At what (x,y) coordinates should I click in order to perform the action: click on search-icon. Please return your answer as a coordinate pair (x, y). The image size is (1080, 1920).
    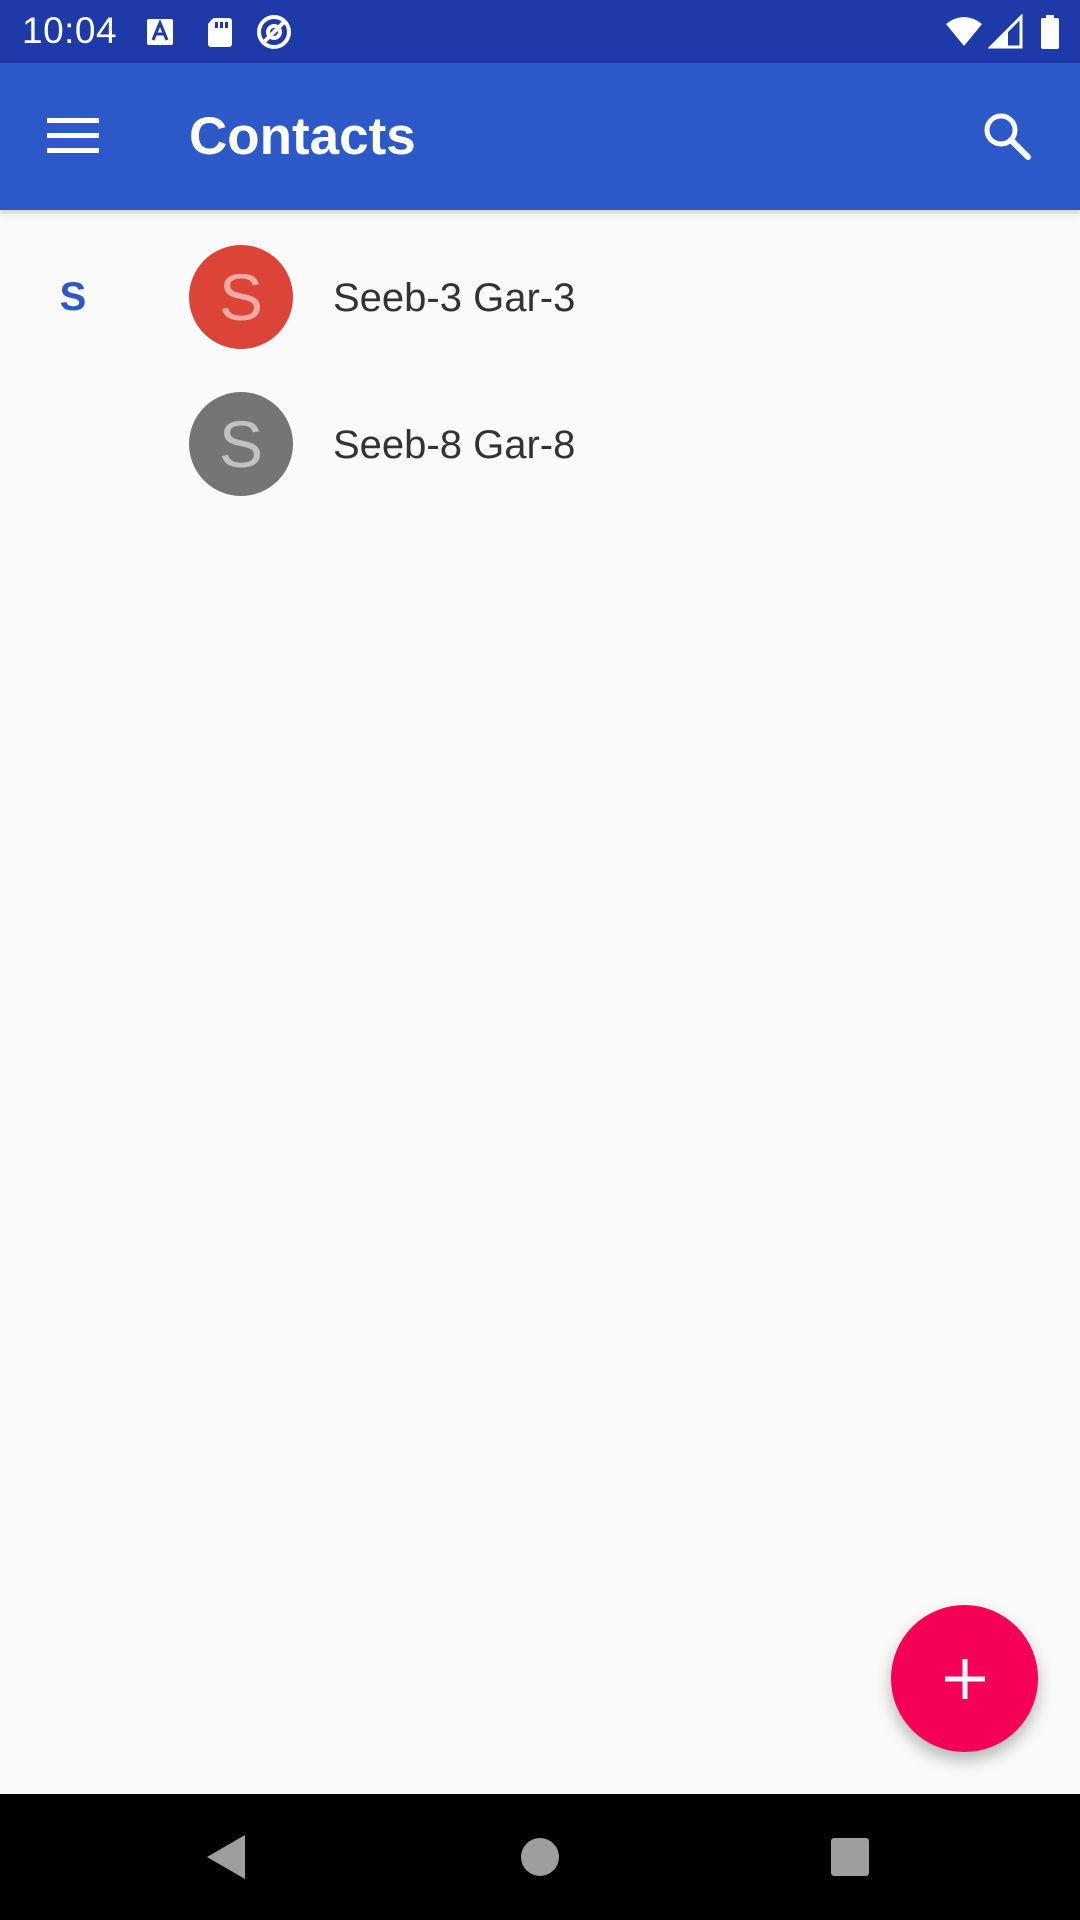
    Looking at the image, I should click on (1007, 136).